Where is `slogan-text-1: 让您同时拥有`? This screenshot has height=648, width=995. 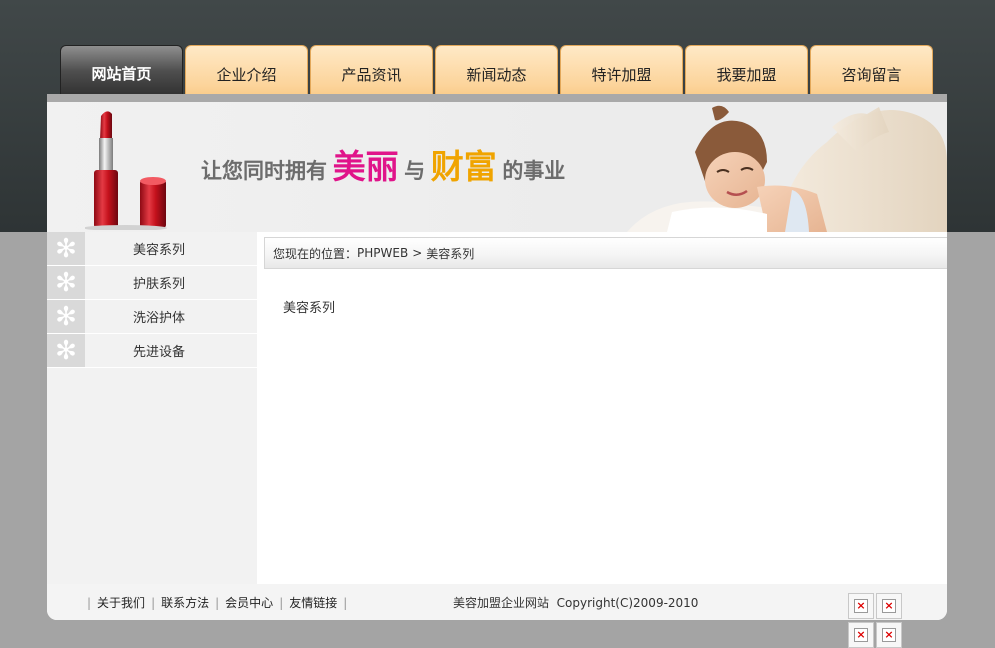 slogan-text-1: 让您同时拥有 is located at coordinates (264, 171).